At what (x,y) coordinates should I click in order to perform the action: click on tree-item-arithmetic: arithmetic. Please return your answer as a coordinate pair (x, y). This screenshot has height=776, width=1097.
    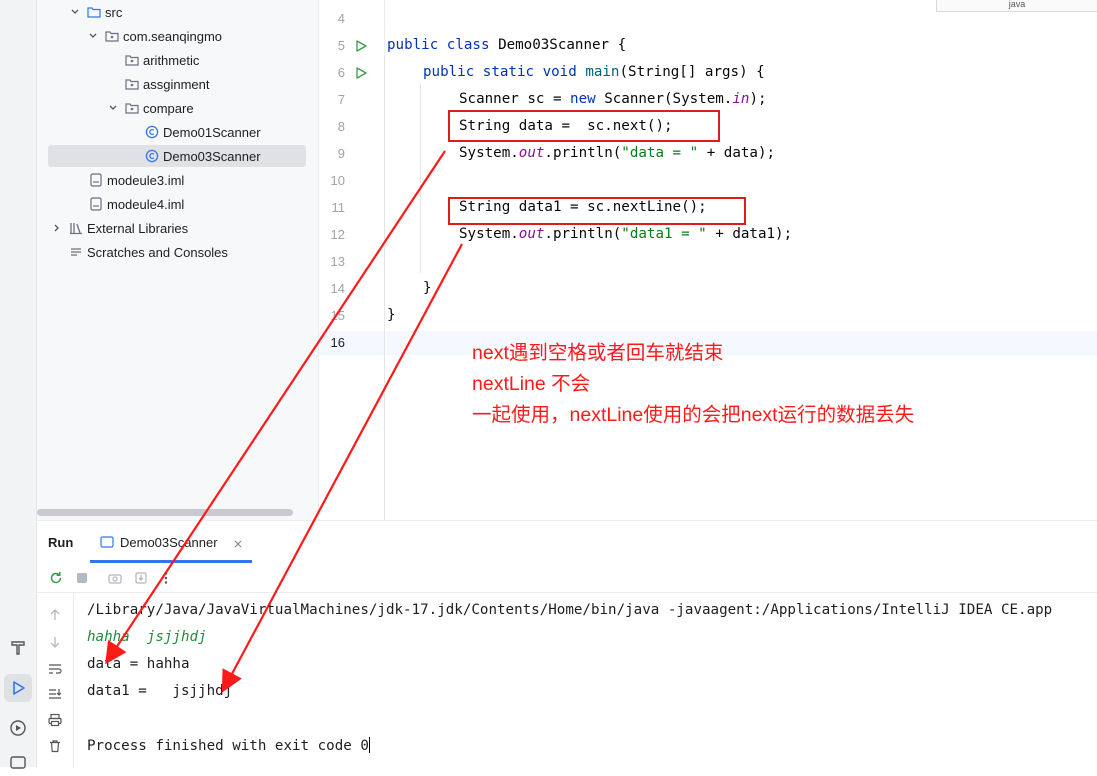
    Looking at the image, I should click on (162, 60).